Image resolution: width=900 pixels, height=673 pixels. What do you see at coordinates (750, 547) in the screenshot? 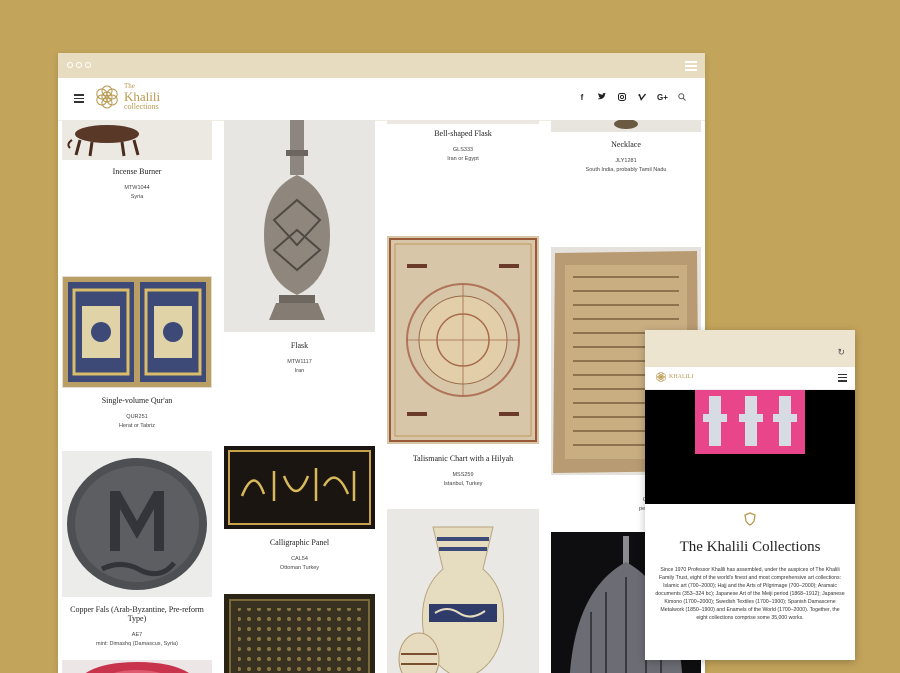
I see `mobile-page-title: The Khalili Collections` at bounding box center [750, 547].